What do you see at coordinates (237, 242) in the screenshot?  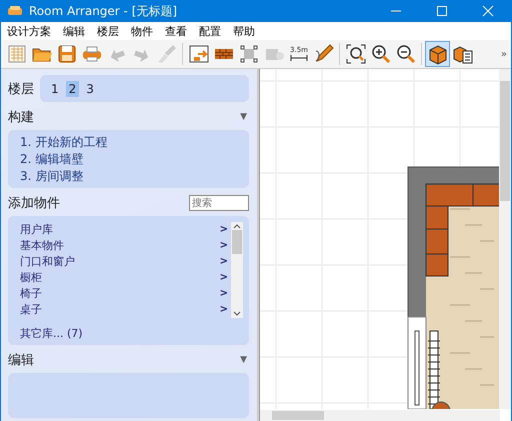 I see `scroll-thumb` at bounding box center [237, 242].